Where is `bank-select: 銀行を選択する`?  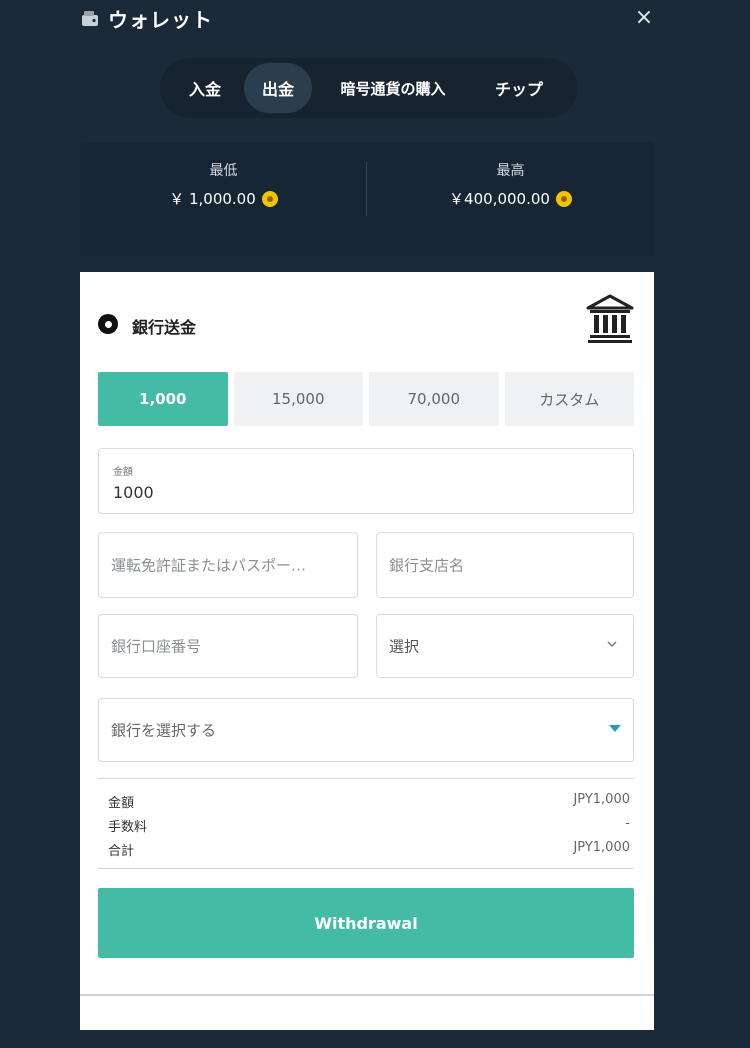
bank-select: 銀行を選択する is located at coordinates (366, 730).